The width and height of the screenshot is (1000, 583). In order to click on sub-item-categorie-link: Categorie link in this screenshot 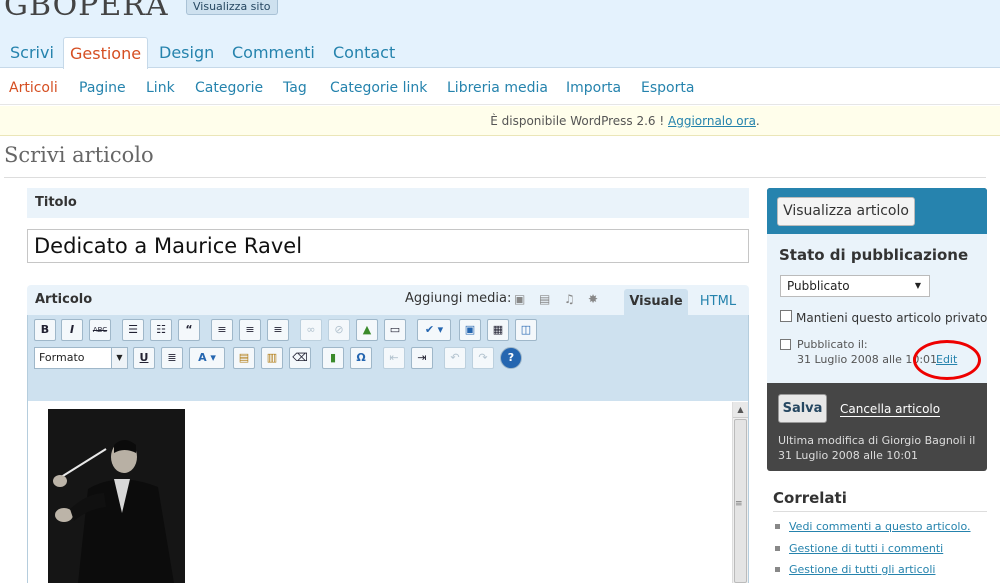, I will do `click(378, 88)`.